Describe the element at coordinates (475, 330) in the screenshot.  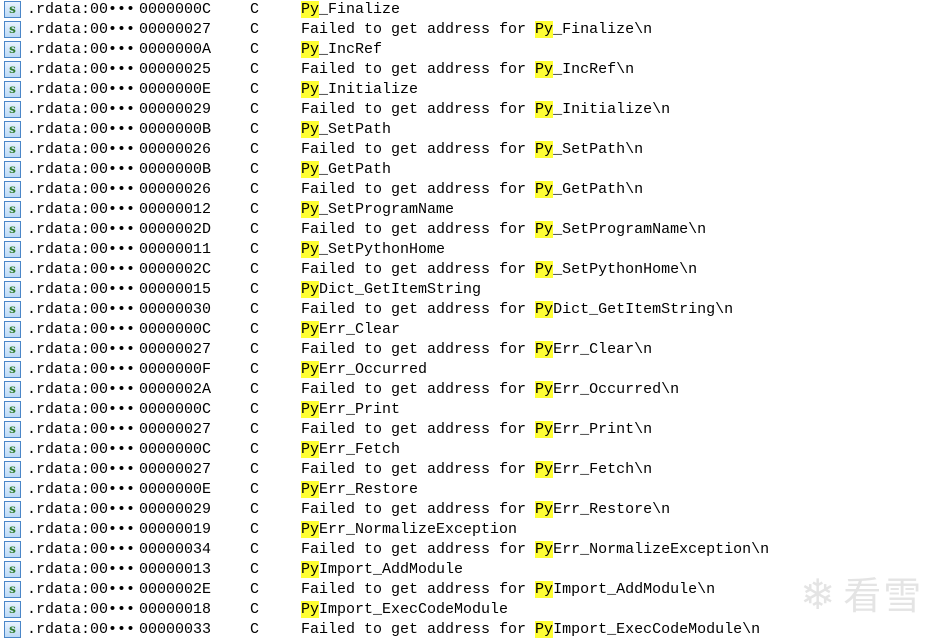
I see `string-row: s .rdata:00••• 0000000C C PyErr_Clear` at that location.